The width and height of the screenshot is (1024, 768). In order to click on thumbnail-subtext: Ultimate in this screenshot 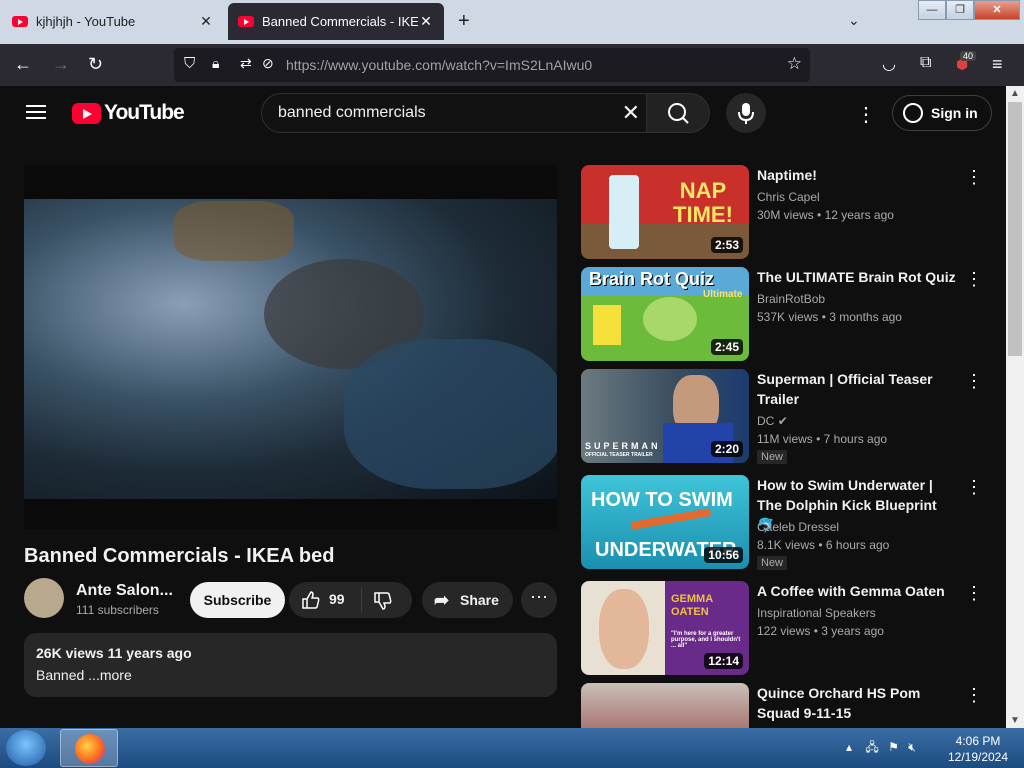, I will do `click(723, 294)`.